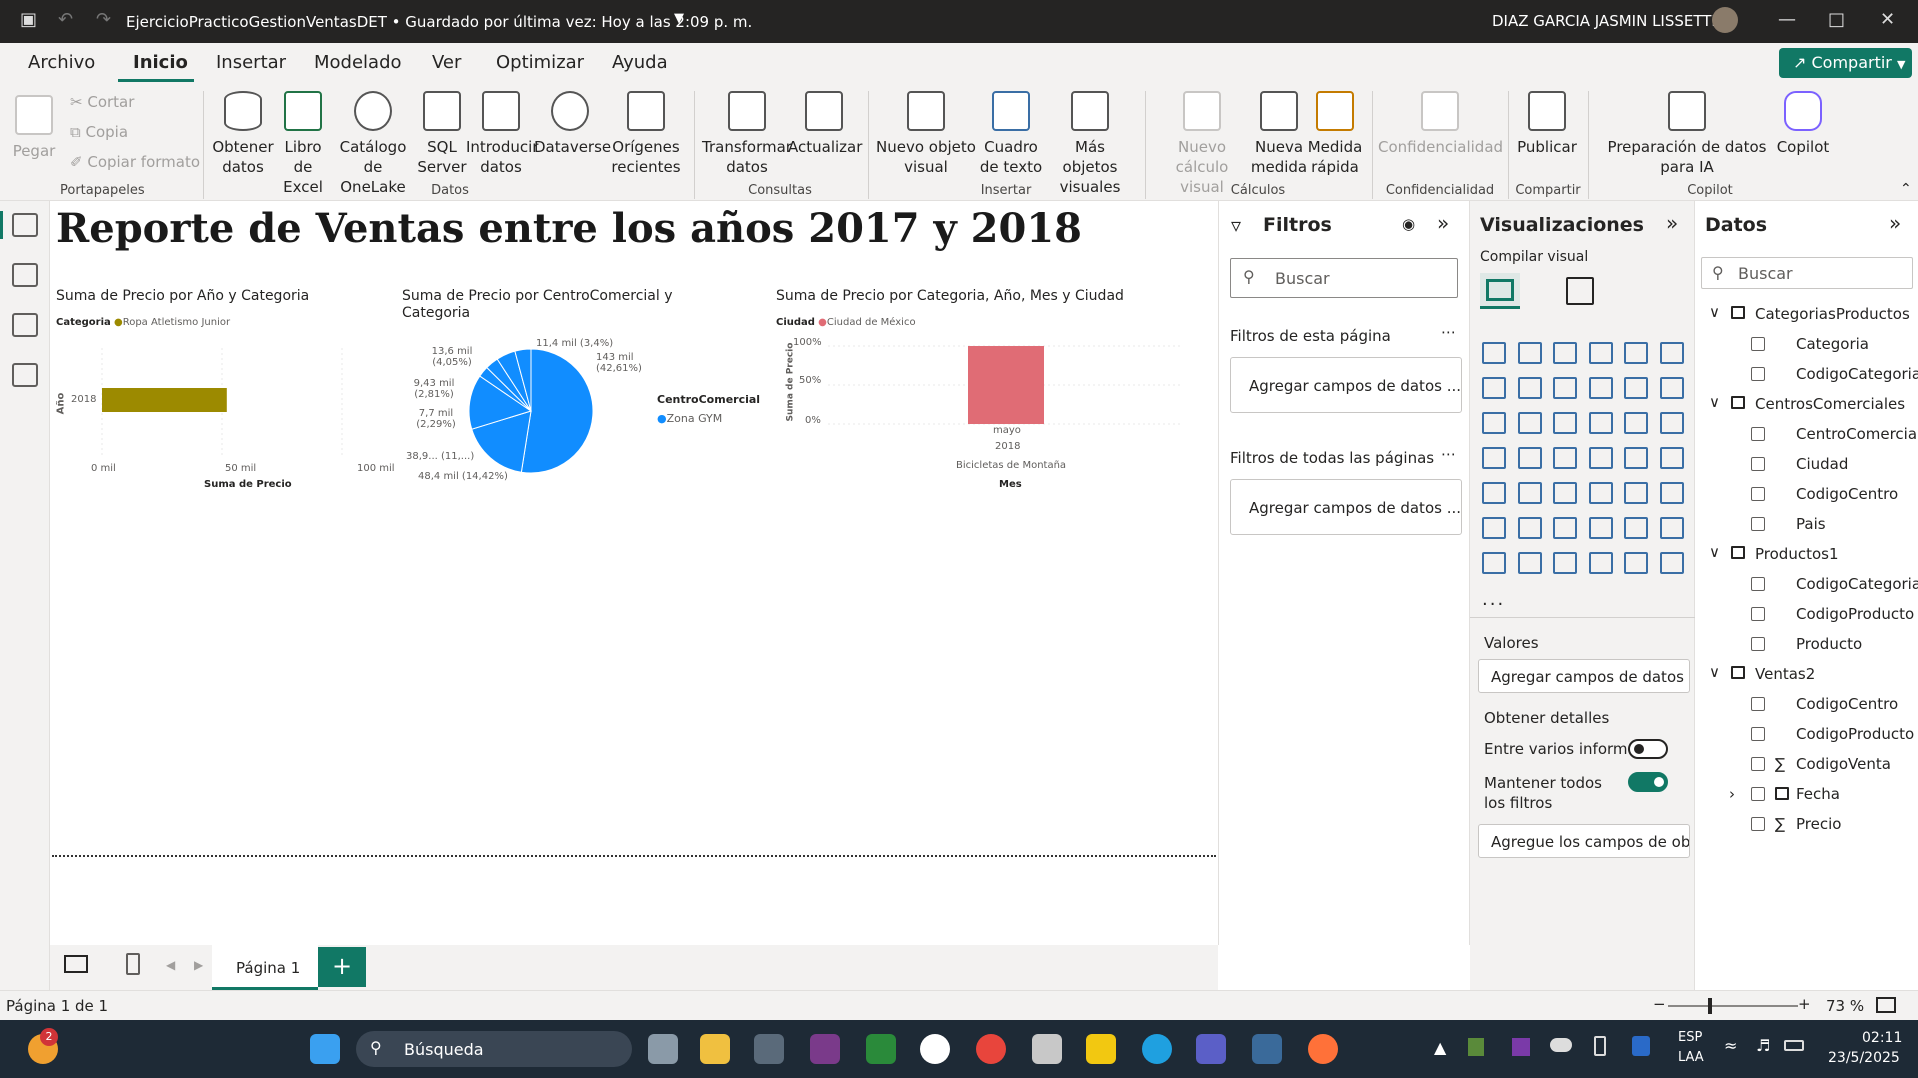 The height and width of the screenshot is (1078, 1918). Describe the element at coordinates (1500, 291) in the screenshot. I see `build-visual-tab` at that location.